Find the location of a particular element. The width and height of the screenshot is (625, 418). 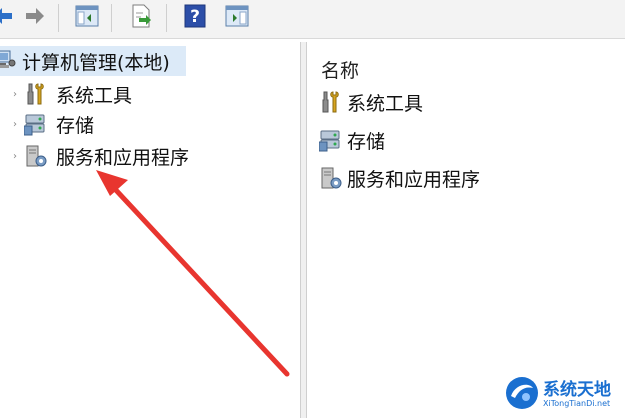

watermark: 系统天地 XiTongTianDi.net is located at coordinates (564, 395).